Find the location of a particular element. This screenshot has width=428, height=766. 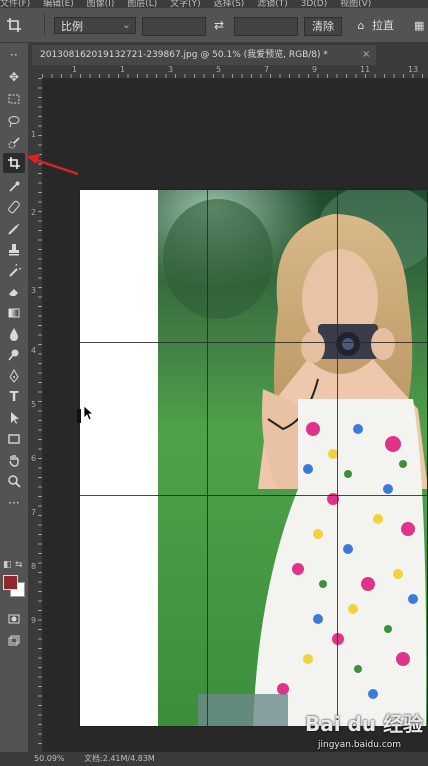

ruler-v-label: 5 is located at coordinates (34, 404).